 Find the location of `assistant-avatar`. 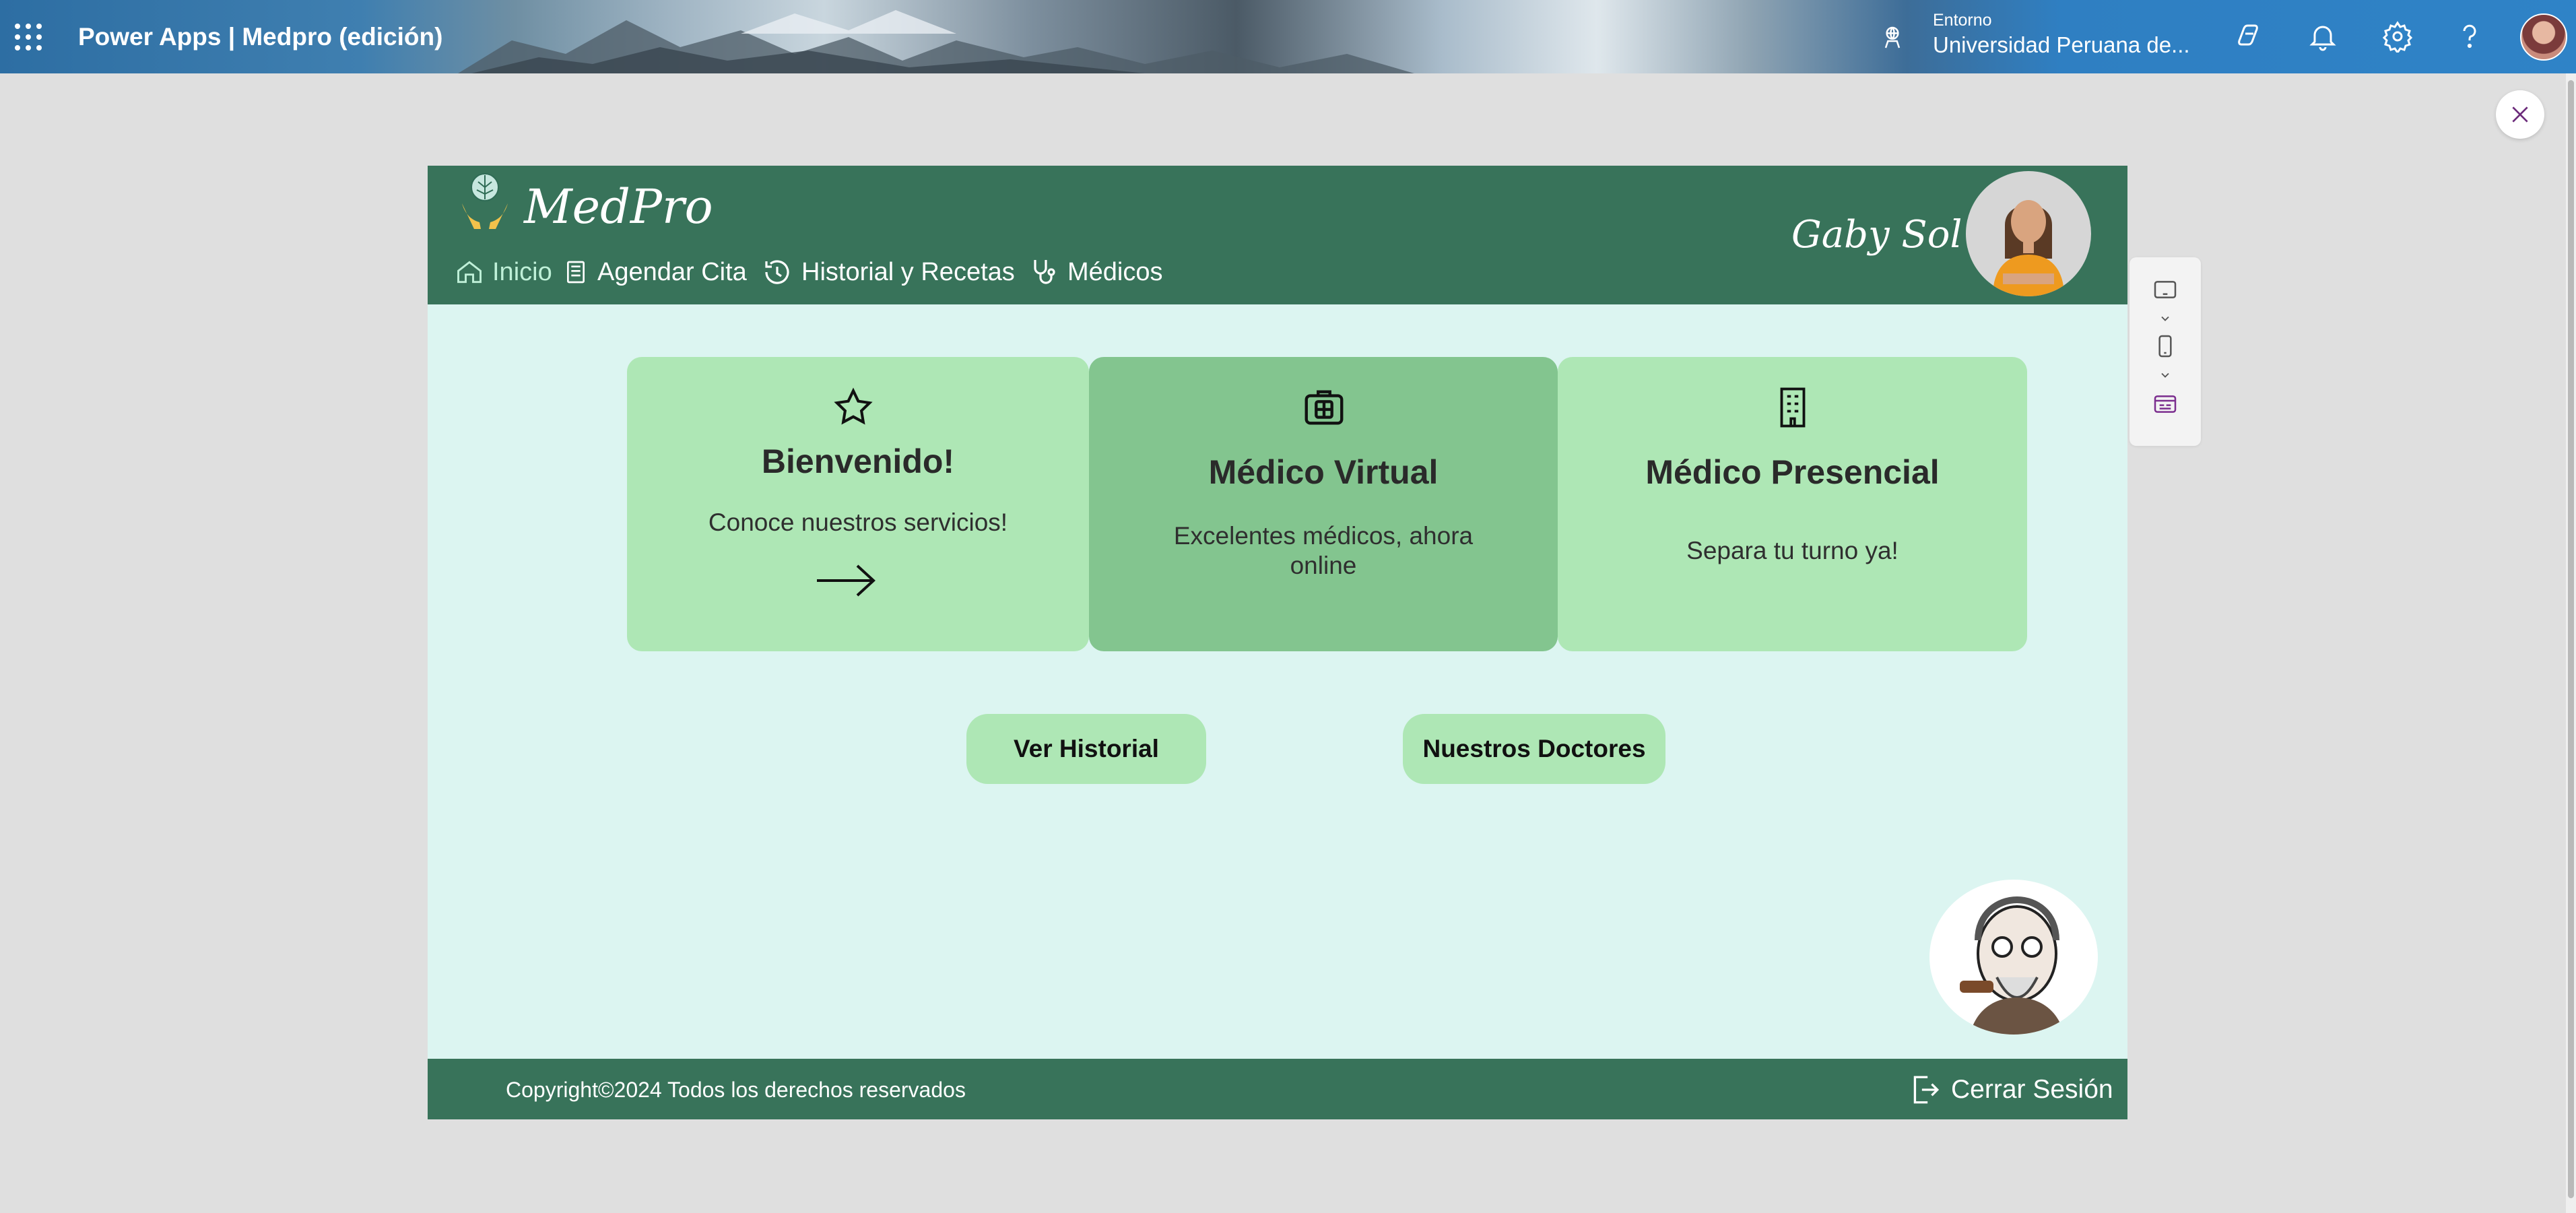

assistant-avatar is located at coordinates (2013, 957).